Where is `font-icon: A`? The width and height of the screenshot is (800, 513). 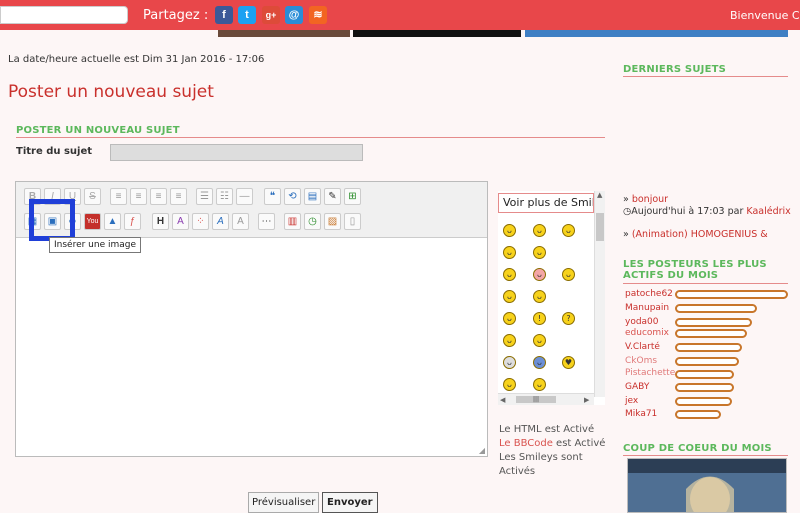 font-icon: A is located at coordinates (220, 221).